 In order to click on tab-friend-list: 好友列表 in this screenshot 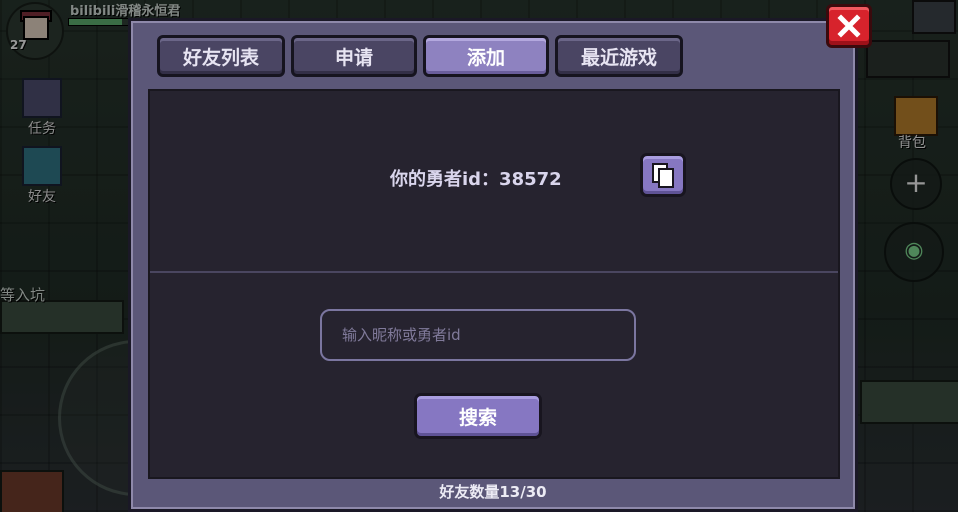, I will do `click(221, 56)`.